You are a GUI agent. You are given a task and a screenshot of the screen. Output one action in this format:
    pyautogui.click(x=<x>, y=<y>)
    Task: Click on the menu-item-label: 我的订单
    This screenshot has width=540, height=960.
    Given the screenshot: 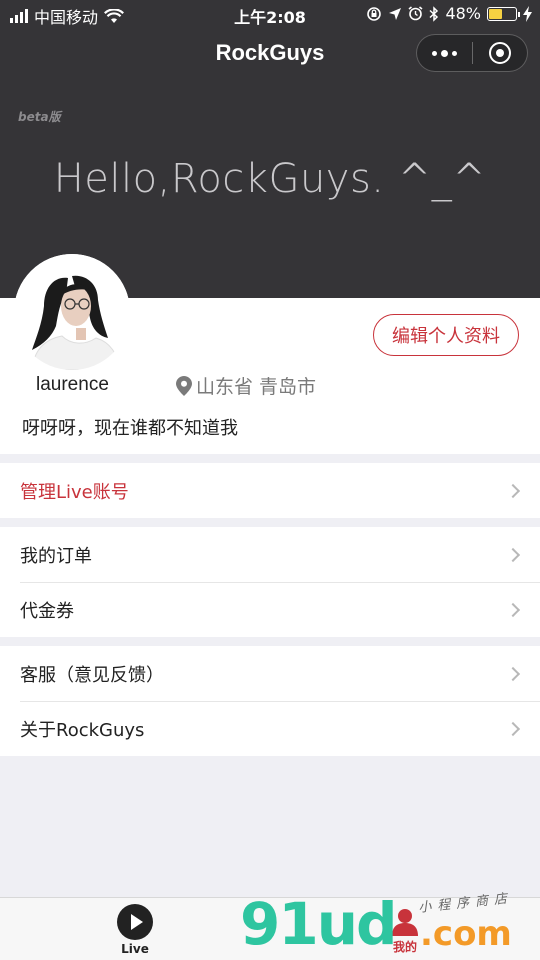 What is the action you would take?
    pyautogui.click(x=56, y=556)
    